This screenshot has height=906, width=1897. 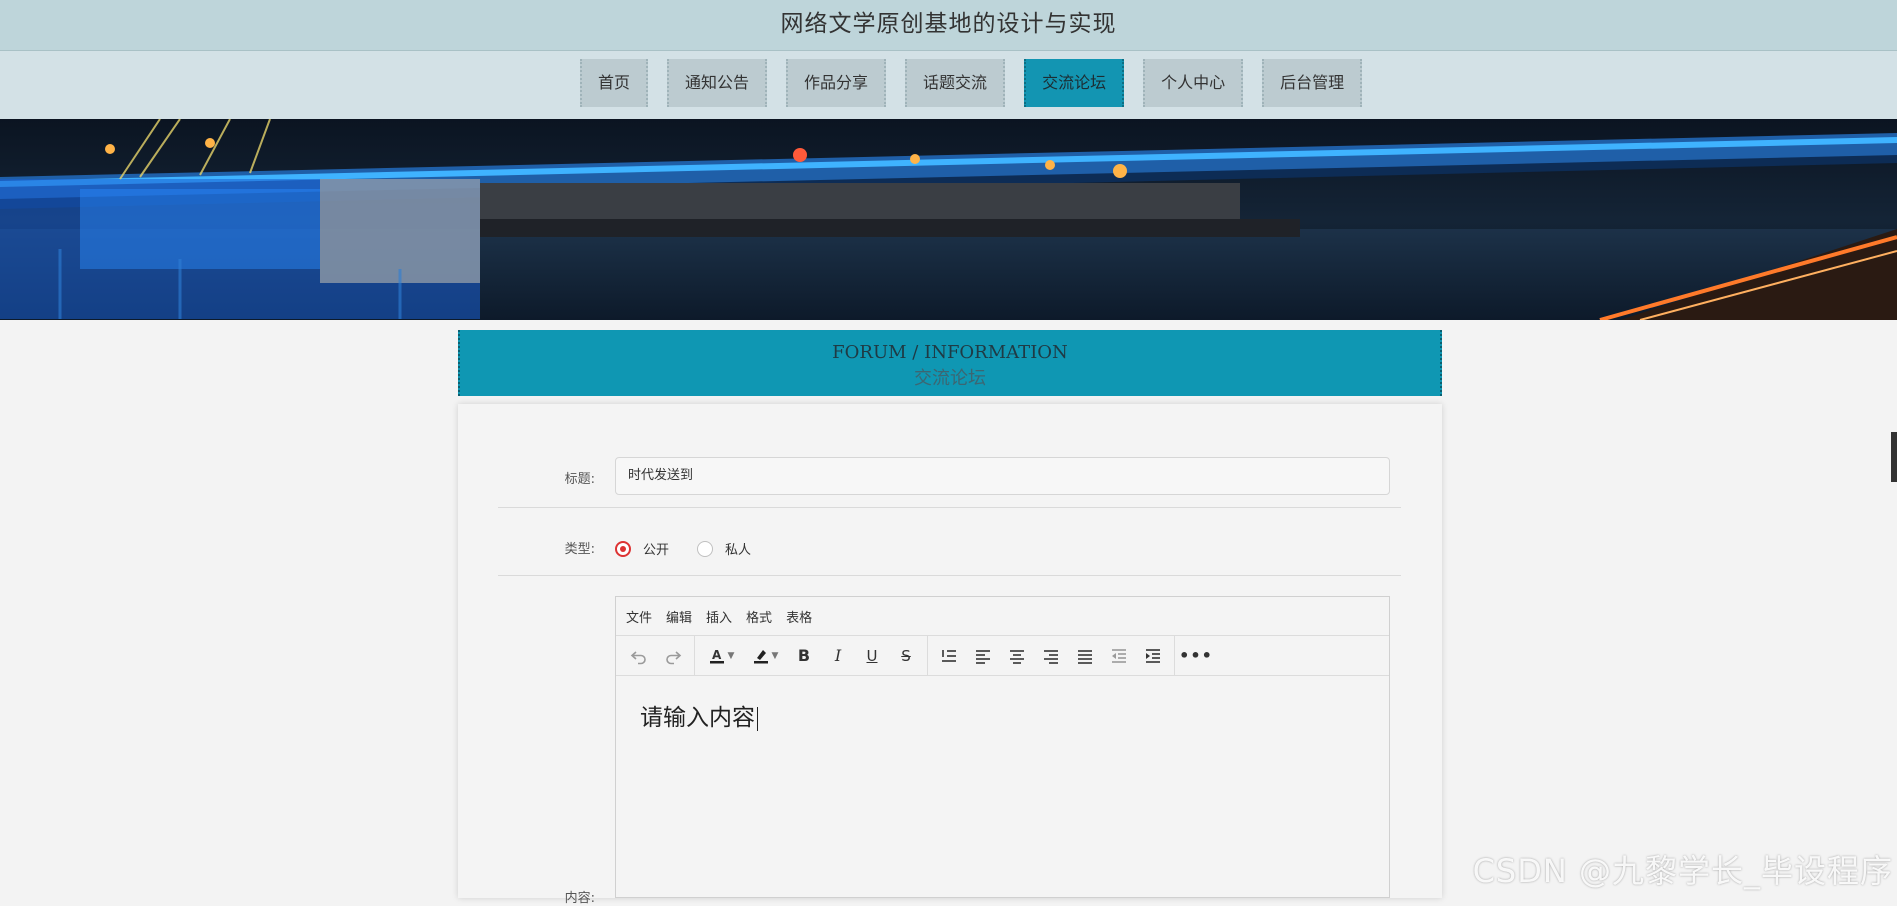 I want to click on editor-toolbar: A ▼ ▼ B I U S •••, so click(x=1002, y=656).